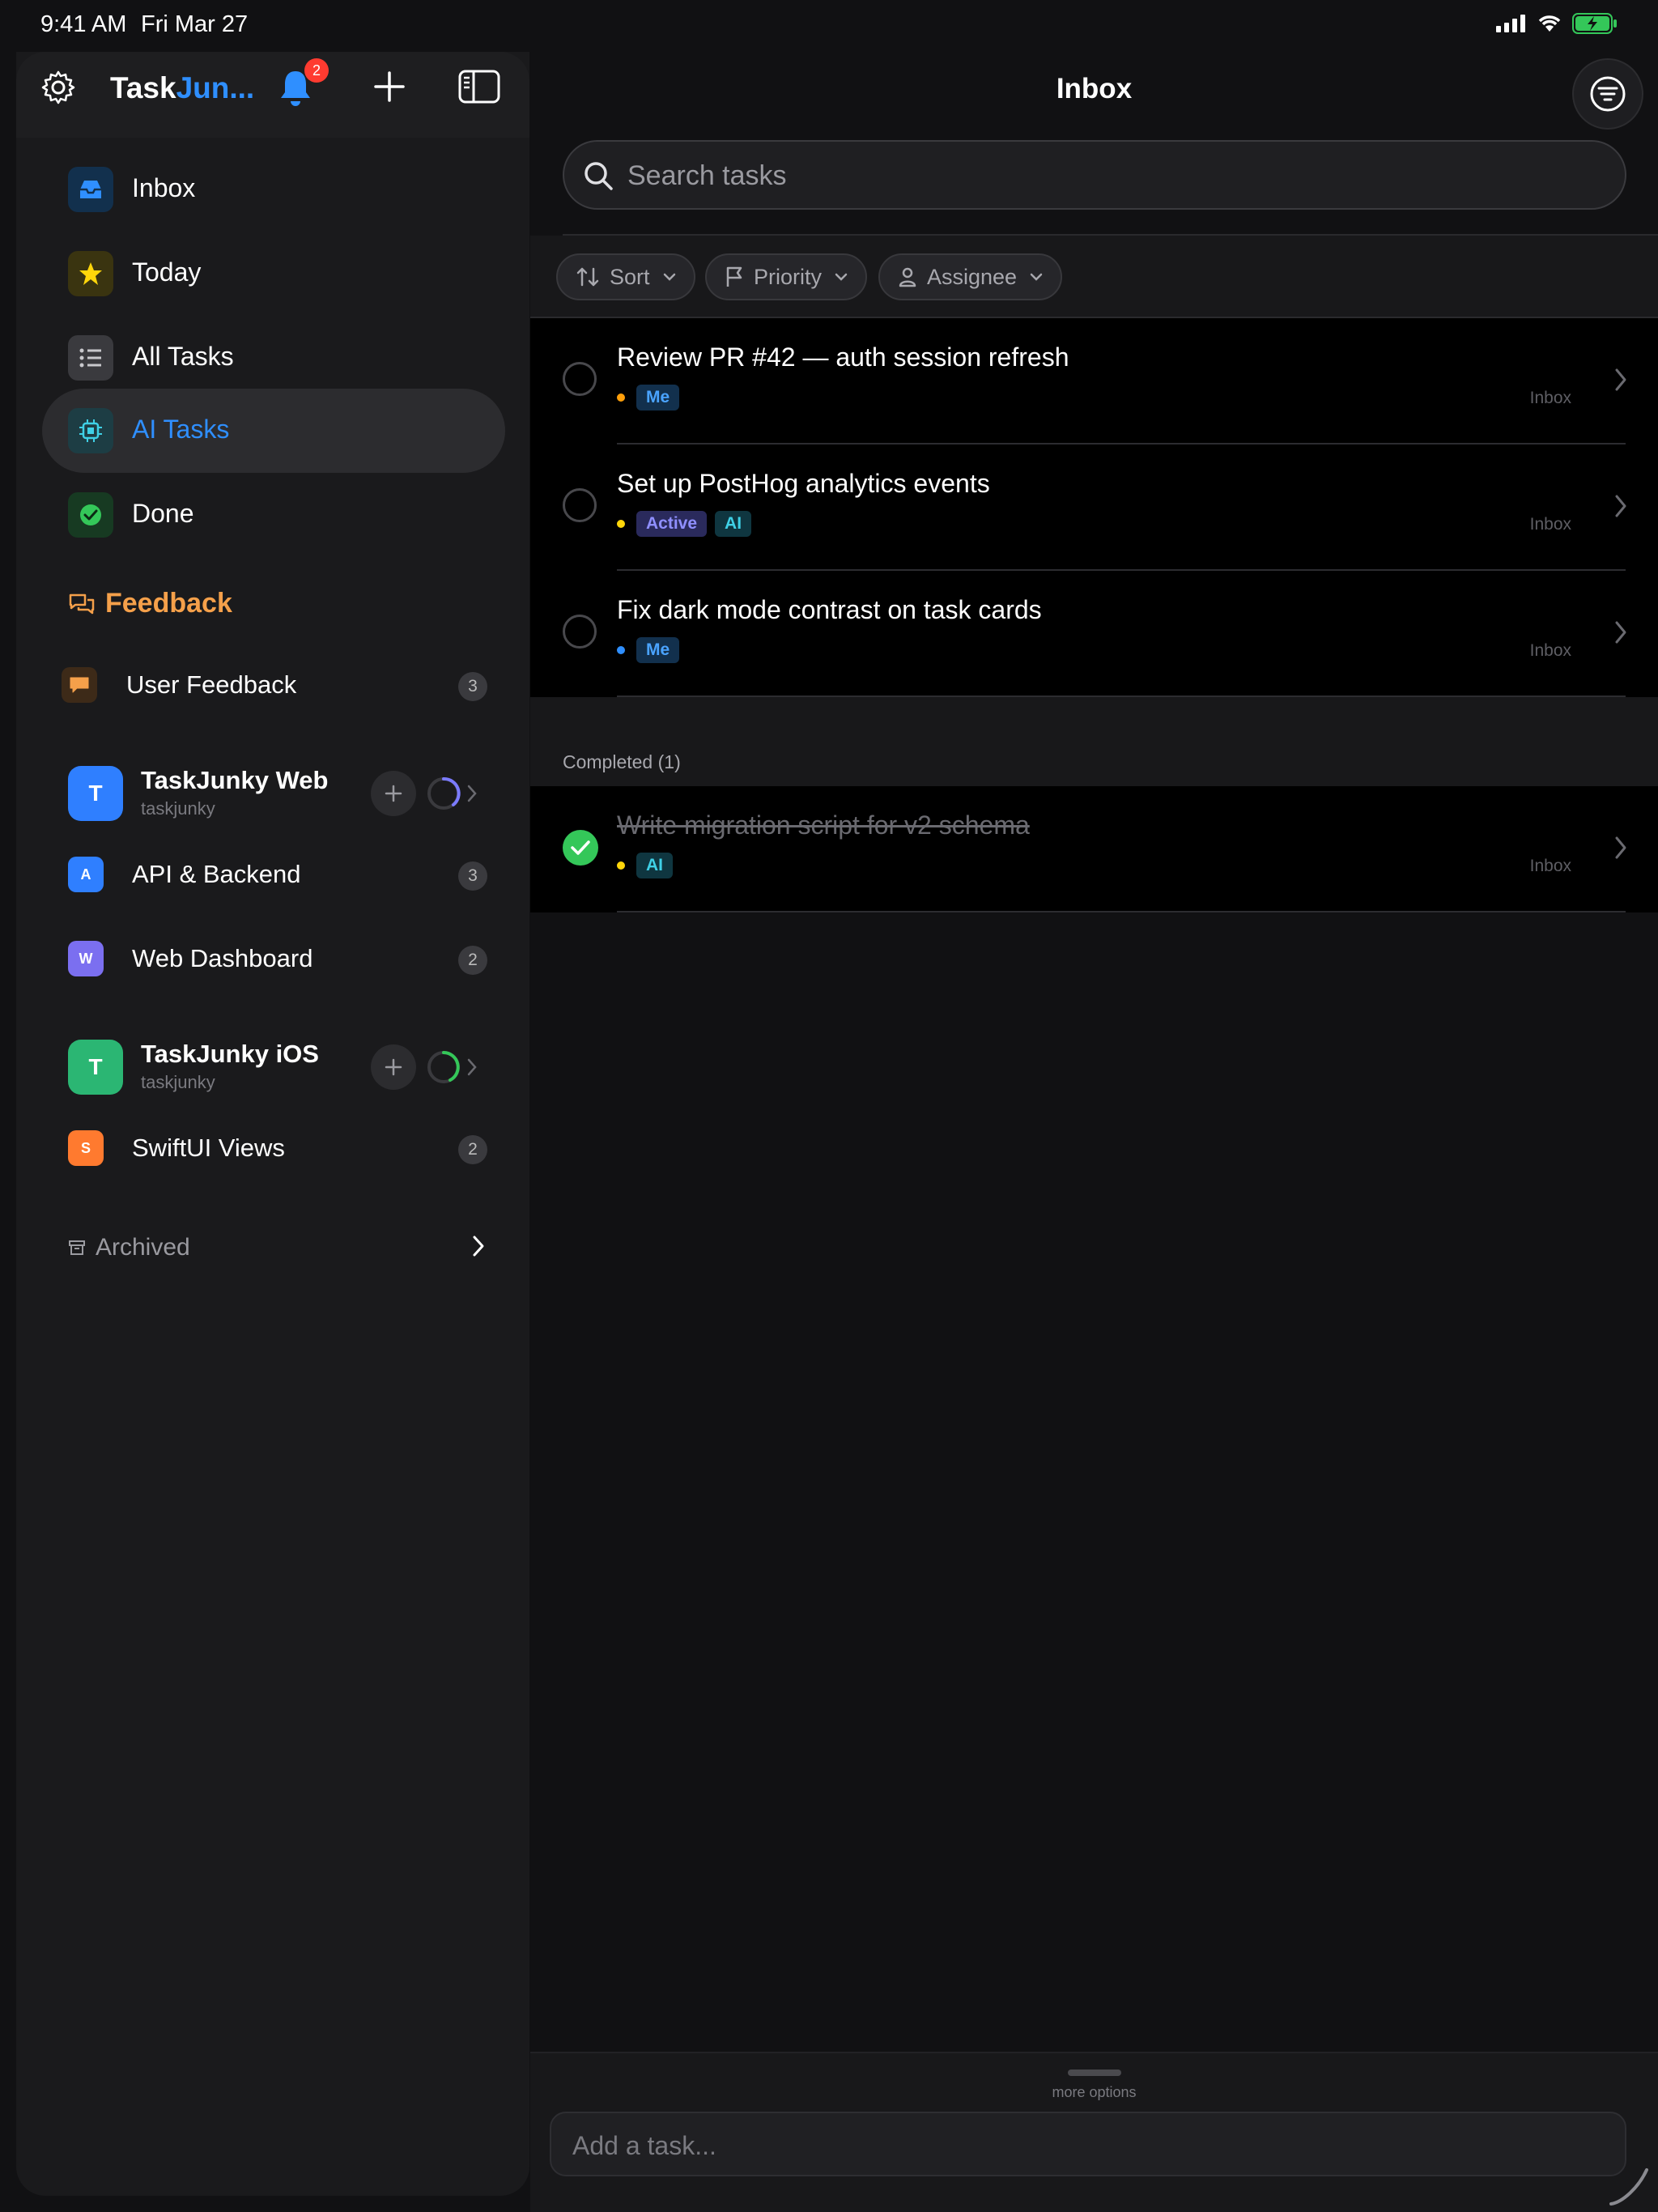  I want to click on subproject-swiftui-views: S SwiftUI Views 2, so click(273, 1148).